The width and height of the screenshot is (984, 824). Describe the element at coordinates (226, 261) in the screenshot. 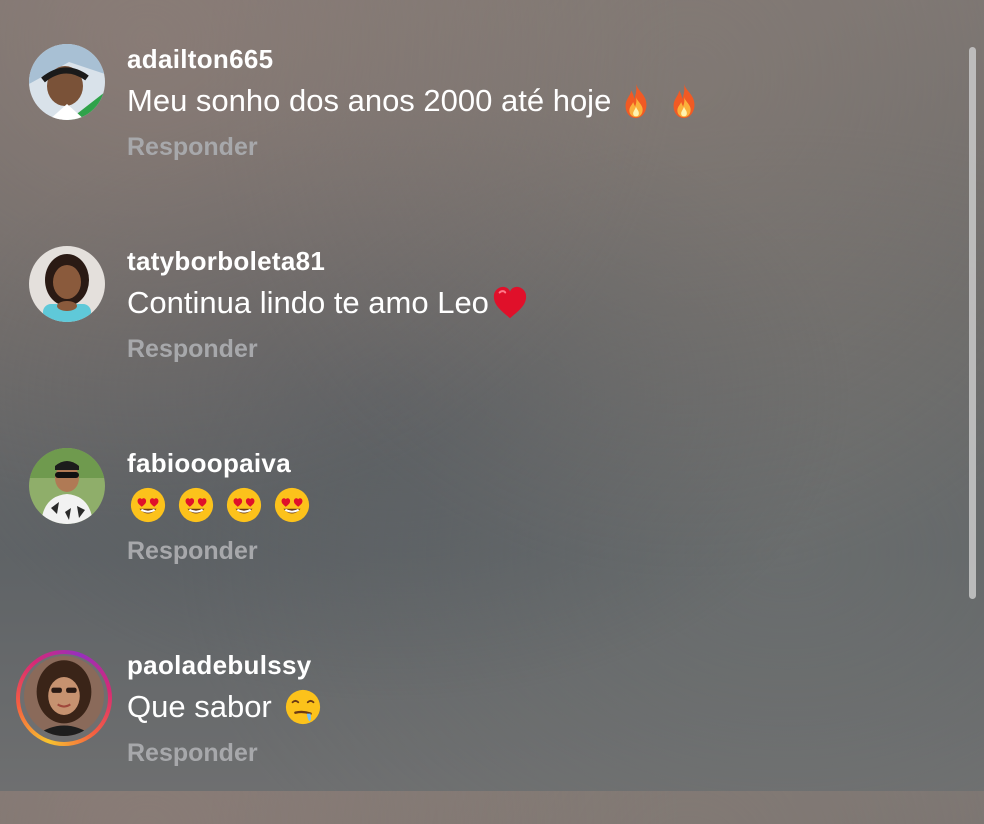

I see `comment-username: tatyborboleta81` at that location.